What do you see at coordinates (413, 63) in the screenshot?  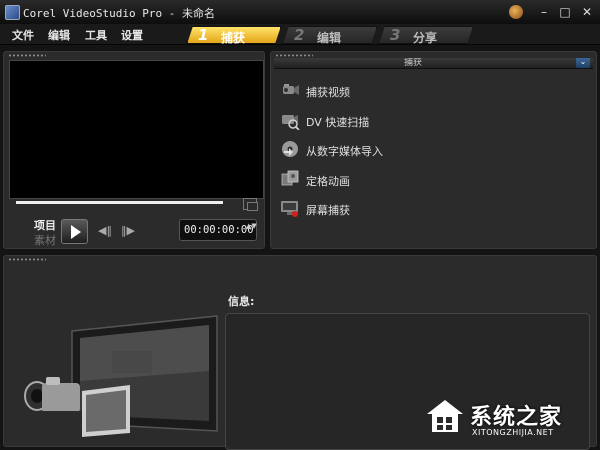 I see `options-header-label: 捕获` at bounding box center [413, 63].